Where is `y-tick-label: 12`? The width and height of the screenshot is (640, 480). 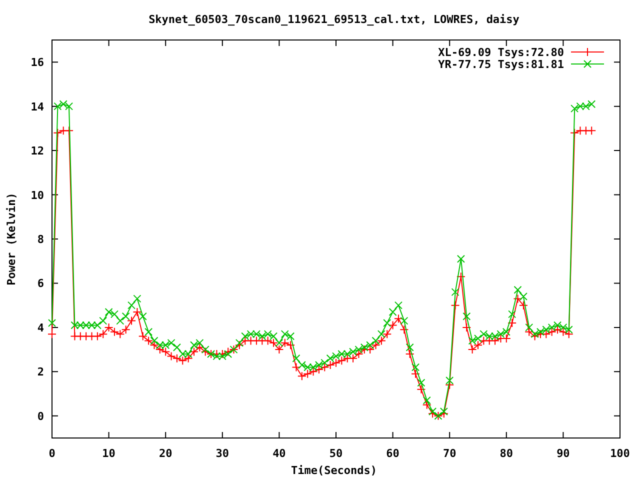
y-tick-label: 12 is located at coordinates (37, 151).